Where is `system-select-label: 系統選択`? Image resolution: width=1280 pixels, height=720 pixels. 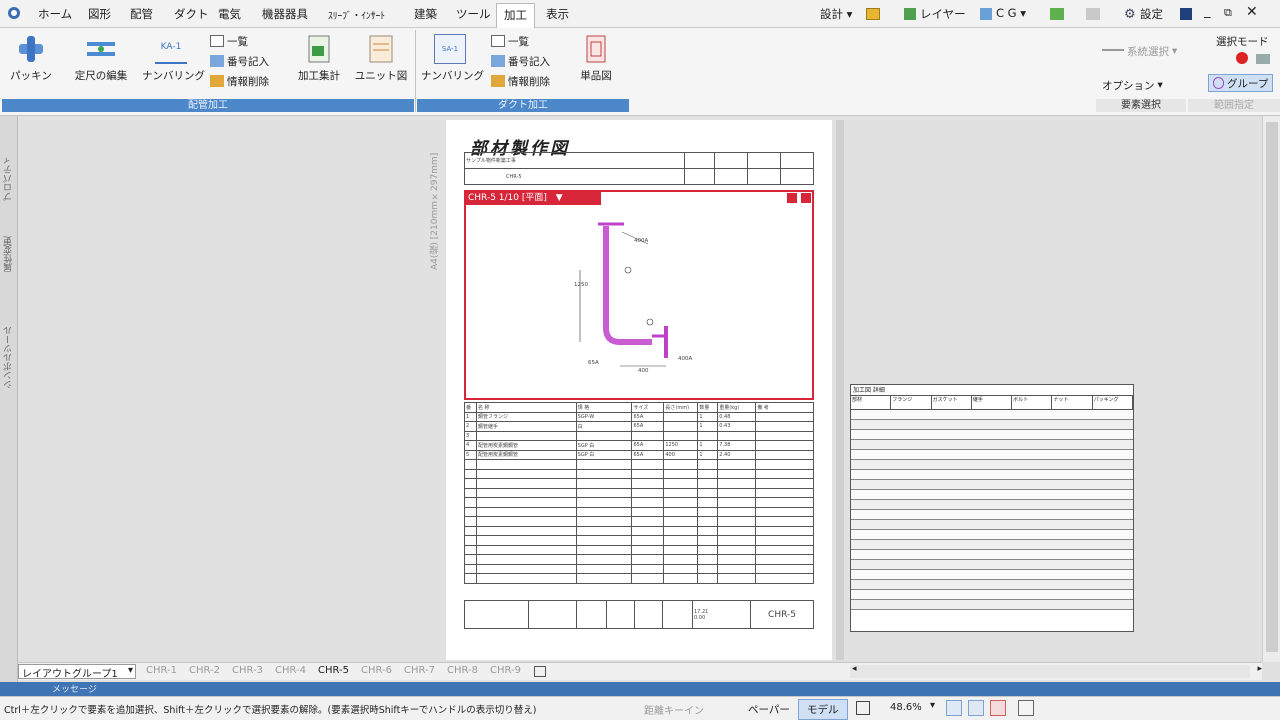
system-select-label: 系統選択 is located at coordinates (1148, 51).